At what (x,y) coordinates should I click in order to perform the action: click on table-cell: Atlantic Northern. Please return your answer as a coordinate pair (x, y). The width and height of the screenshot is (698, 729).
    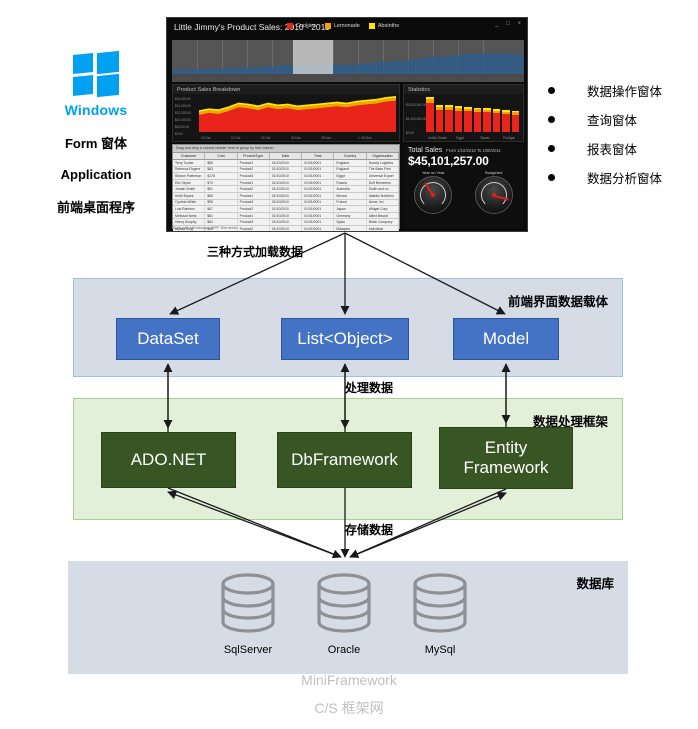
    Looking at the image, I should click on (383, 195).